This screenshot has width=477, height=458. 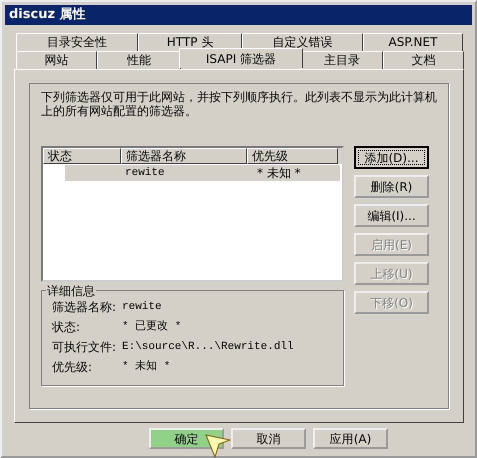 I want to click on field-value: * 未知 *, so click(x=146, y=367).